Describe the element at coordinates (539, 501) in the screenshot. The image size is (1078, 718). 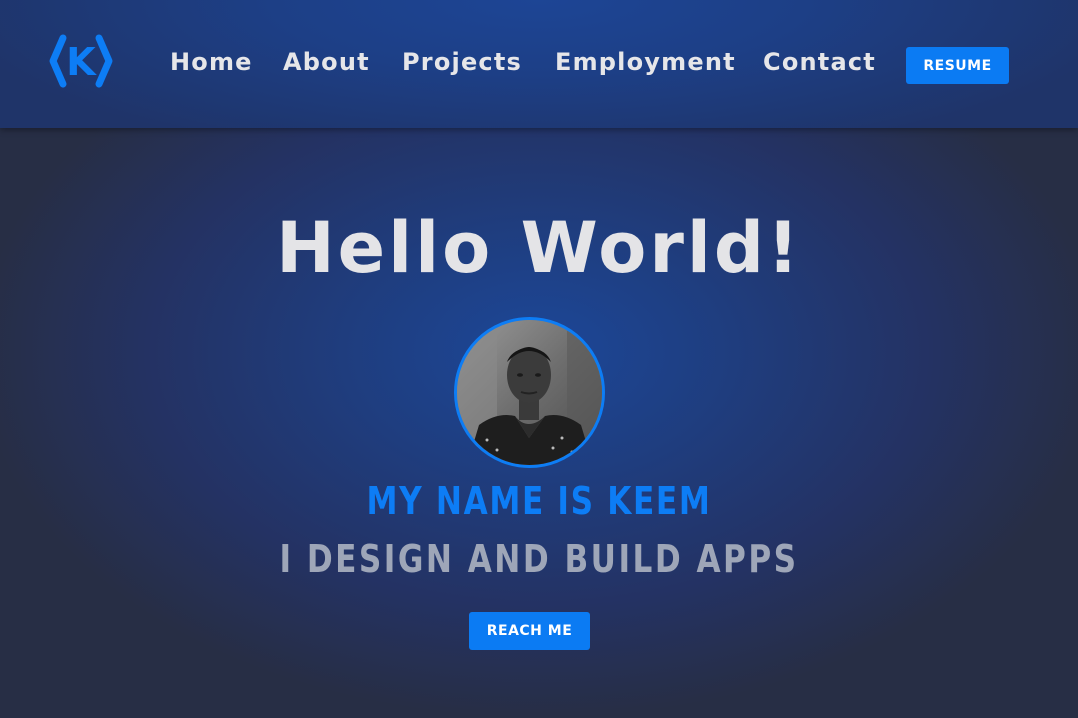
I see `hero-name: MY NAME IS KEEM` at that location.